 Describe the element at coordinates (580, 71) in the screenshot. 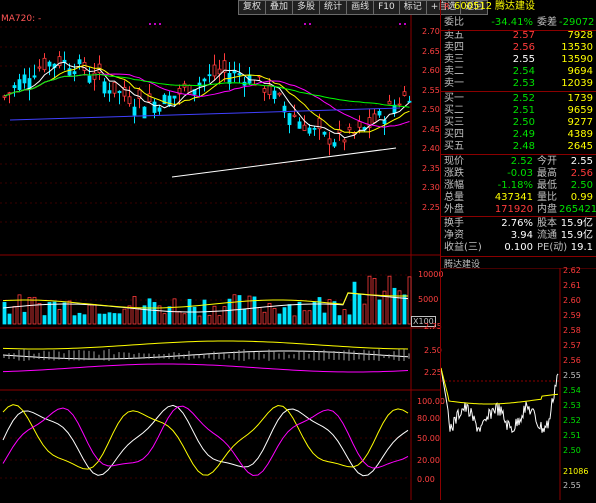

I see `ask-volume: 9694` at that location.